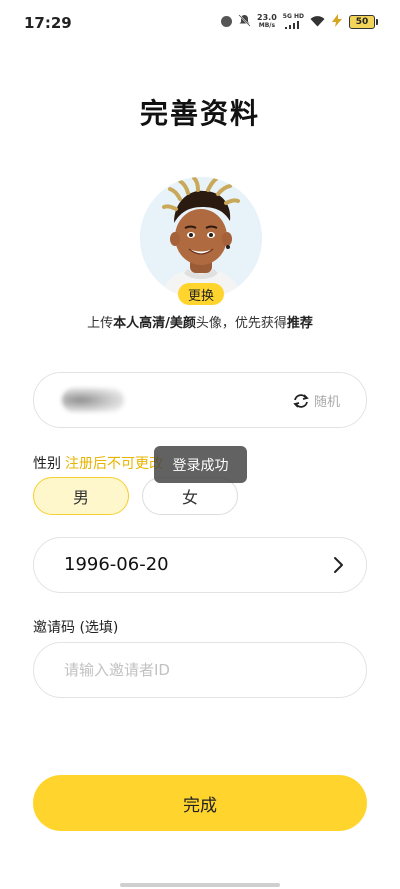 Image resolution: width=400 pixels, height=889 pixels. I want to click on status-time: 17:29, so click(48, 23).